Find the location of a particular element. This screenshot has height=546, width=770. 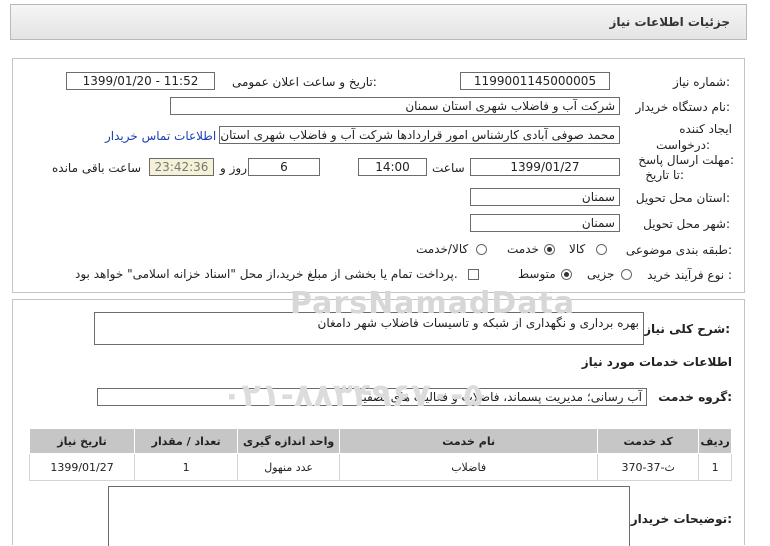

cell-quantity: 1 is located at coordinates (186, 467).